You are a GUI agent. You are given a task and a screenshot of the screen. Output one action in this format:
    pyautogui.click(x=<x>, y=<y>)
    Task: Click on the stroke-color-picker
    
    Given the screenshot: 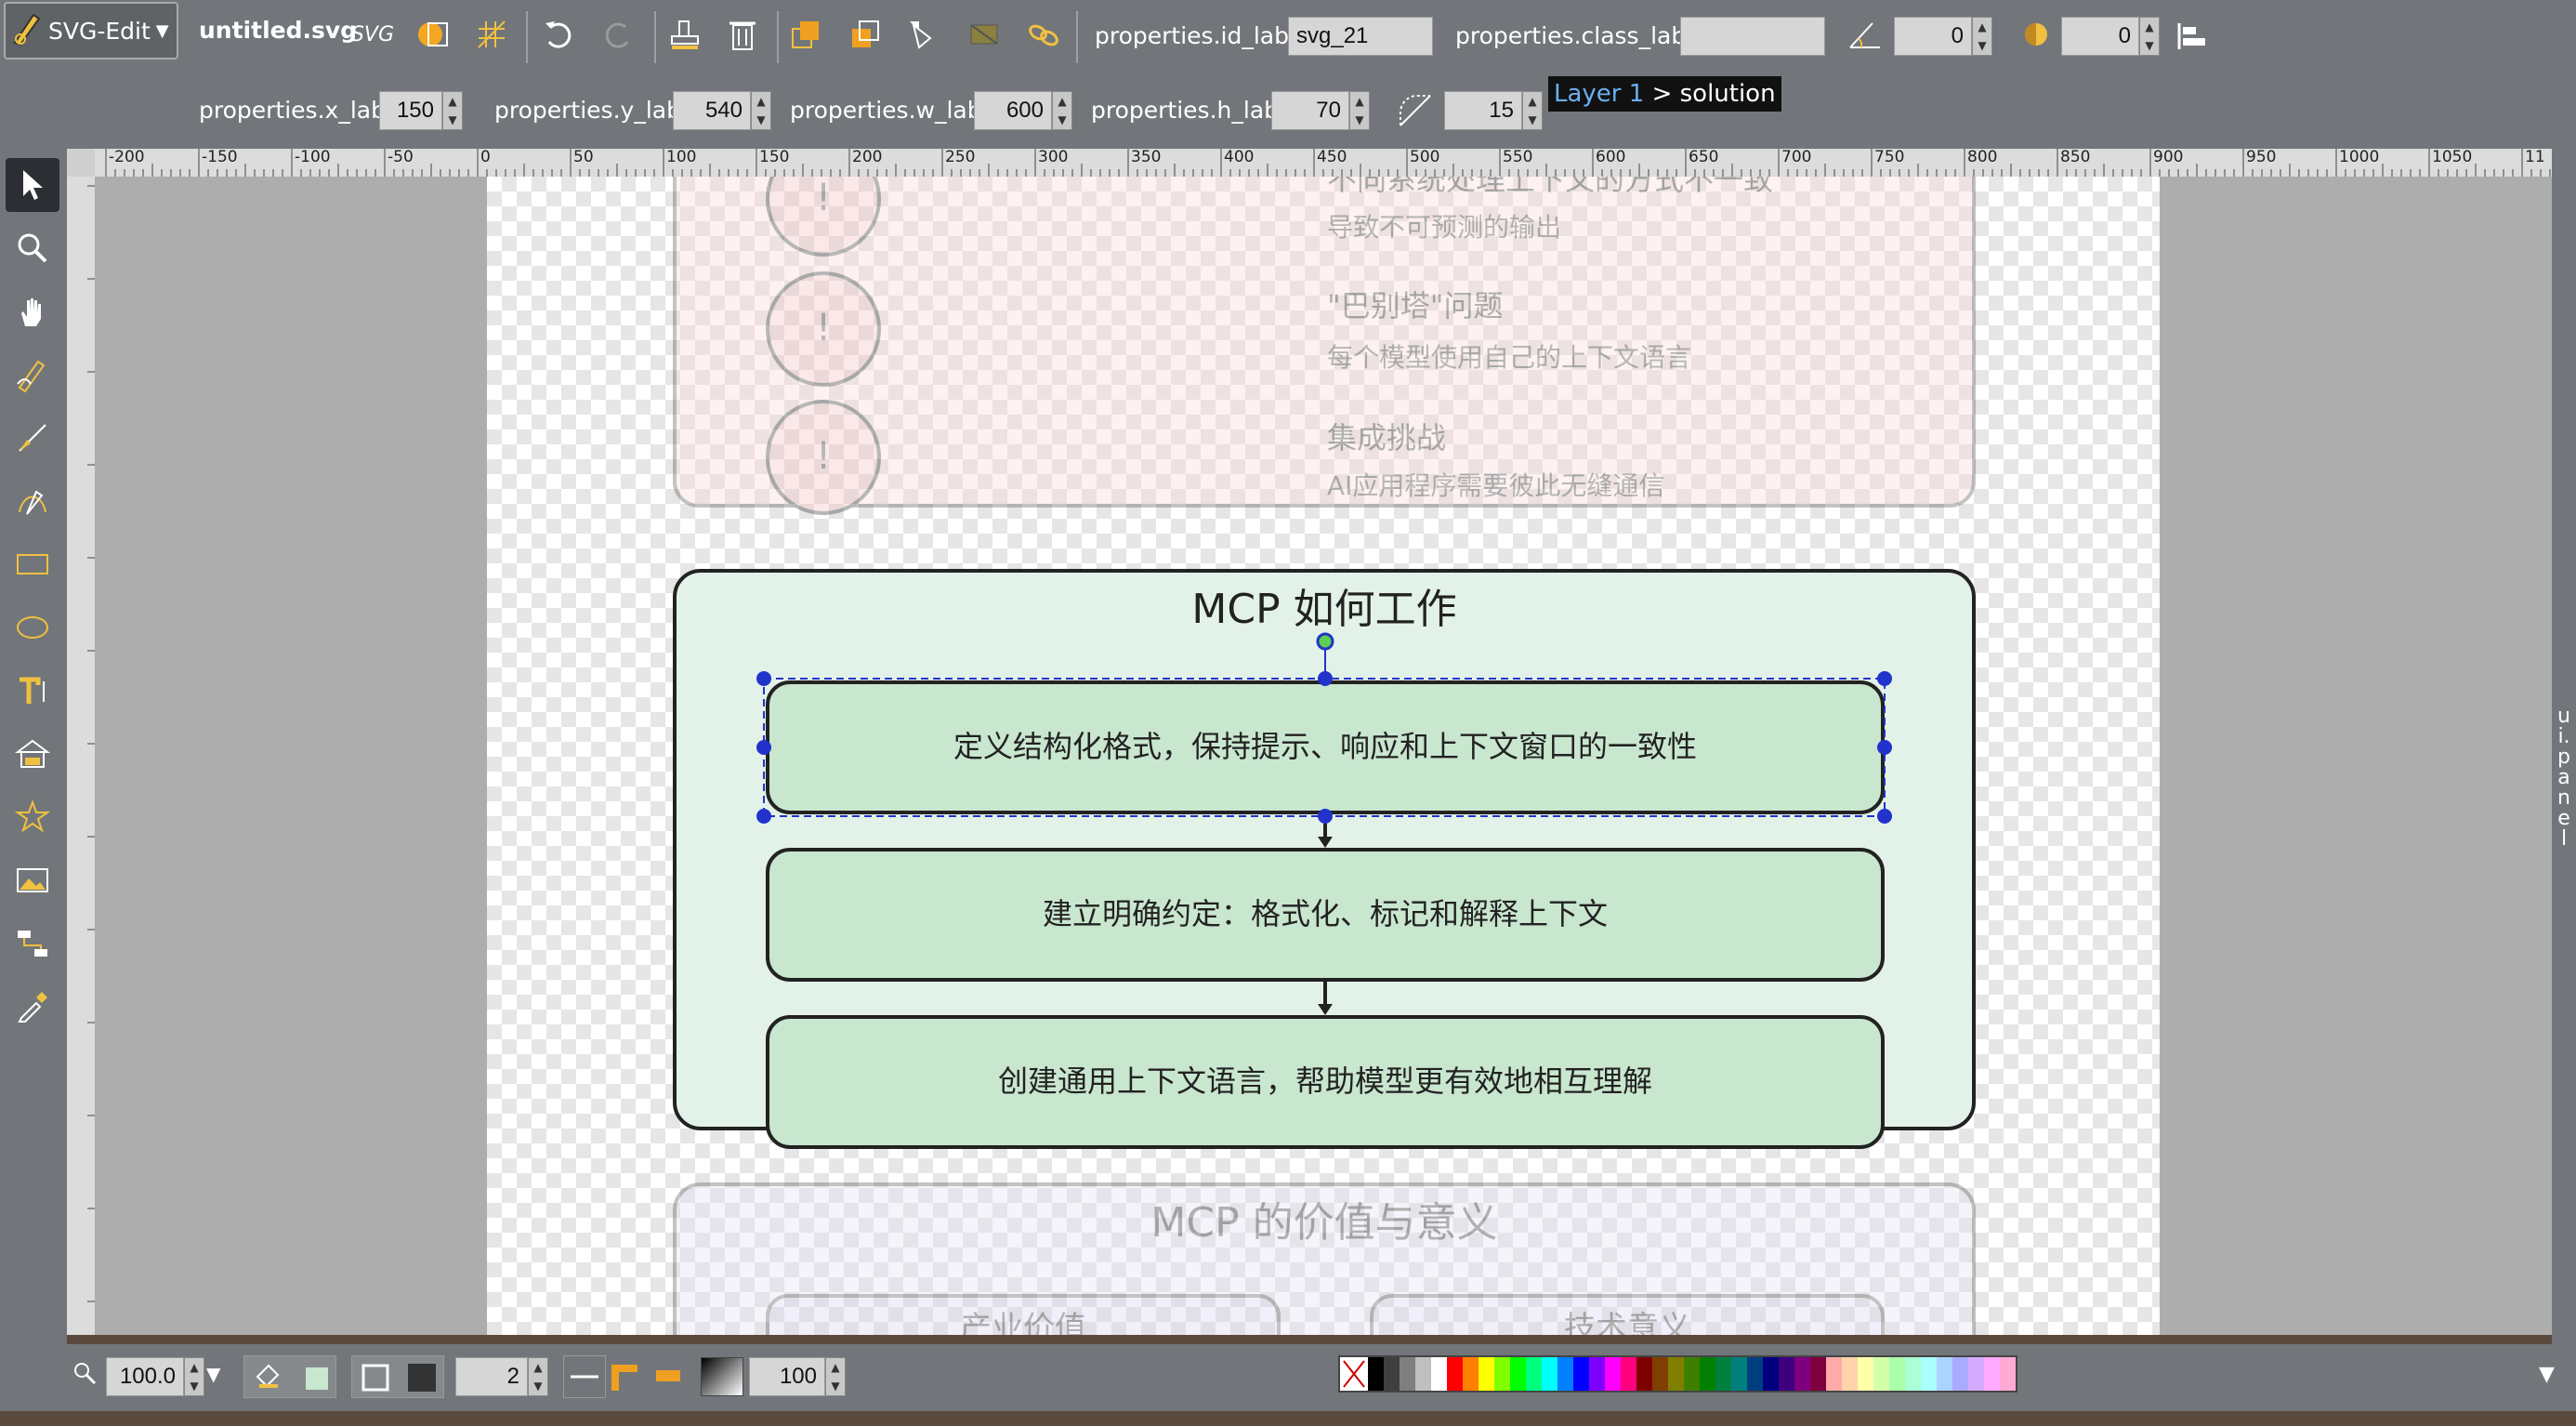 What is the action you would take?
    pyautogui.click(x=397, y=1376)
    